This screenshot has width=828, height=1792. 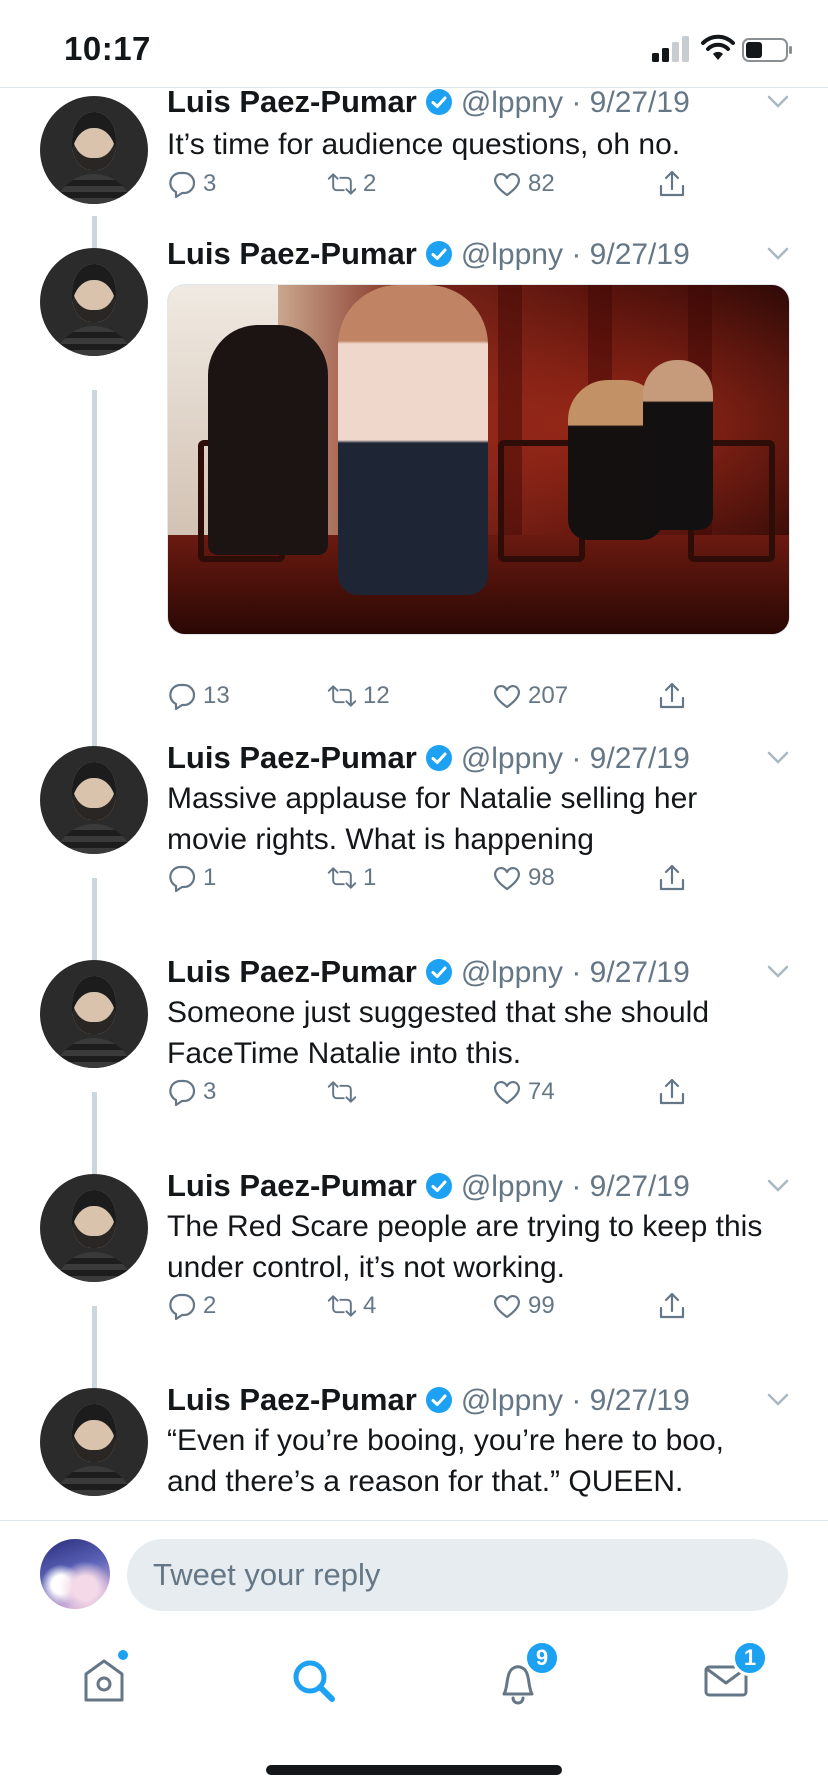 I want to click on retweet-button: 1, so click(x=351, y=878).